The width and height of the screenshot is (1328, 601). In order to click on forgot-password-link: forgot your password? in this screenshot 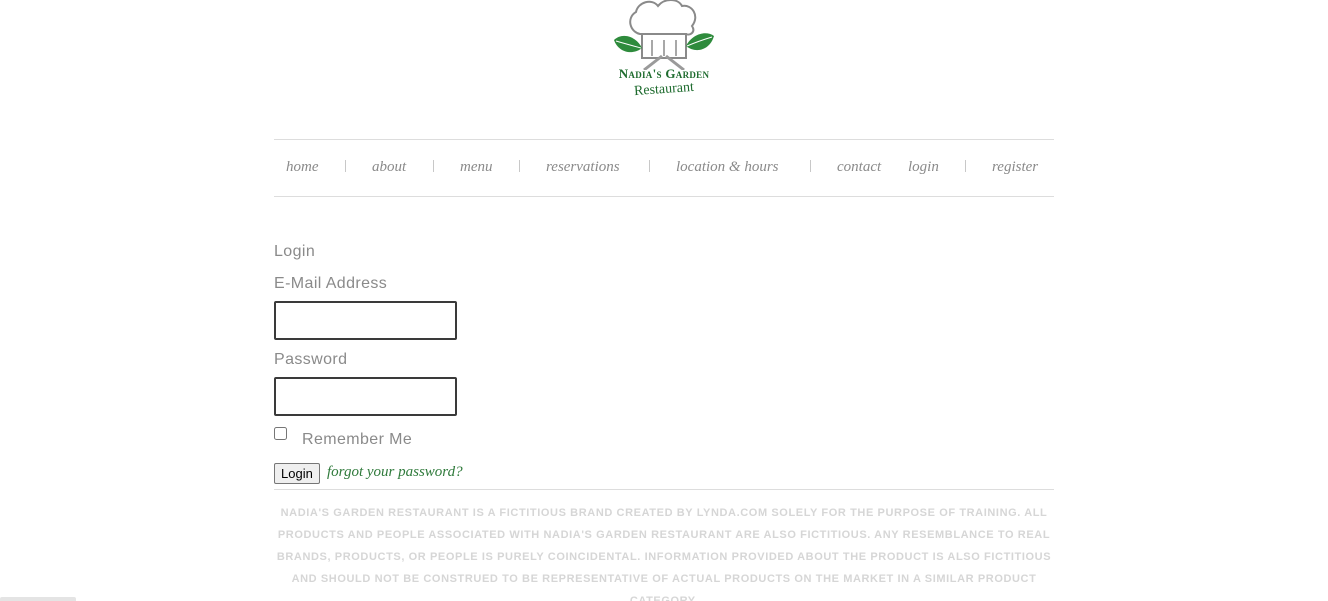, I will do `click(395, 472)`.